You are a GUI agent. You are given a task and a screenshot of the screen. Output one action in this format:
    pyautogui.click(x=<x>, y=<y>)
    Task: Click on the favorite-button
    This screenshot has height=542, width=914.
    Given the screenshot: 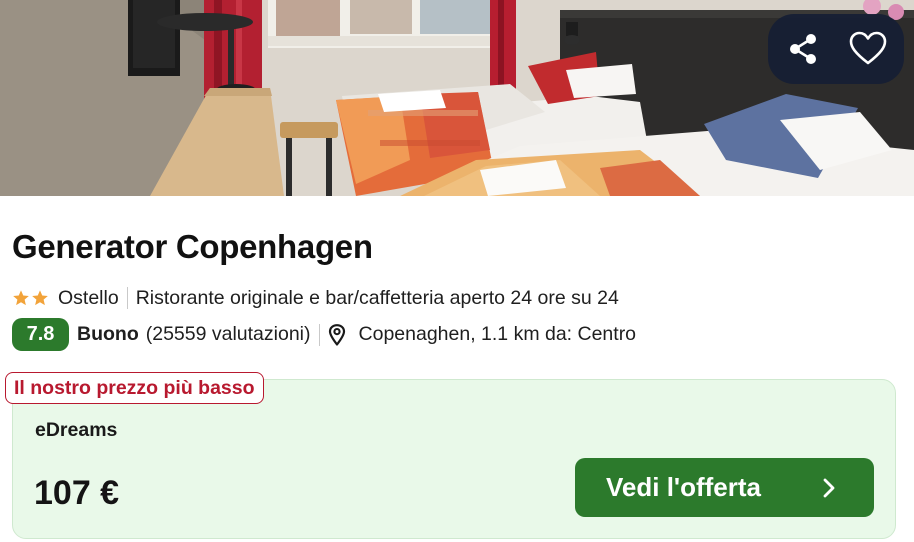 What is the action you would take?
    pyautogui.click(x=868, y=49)
    